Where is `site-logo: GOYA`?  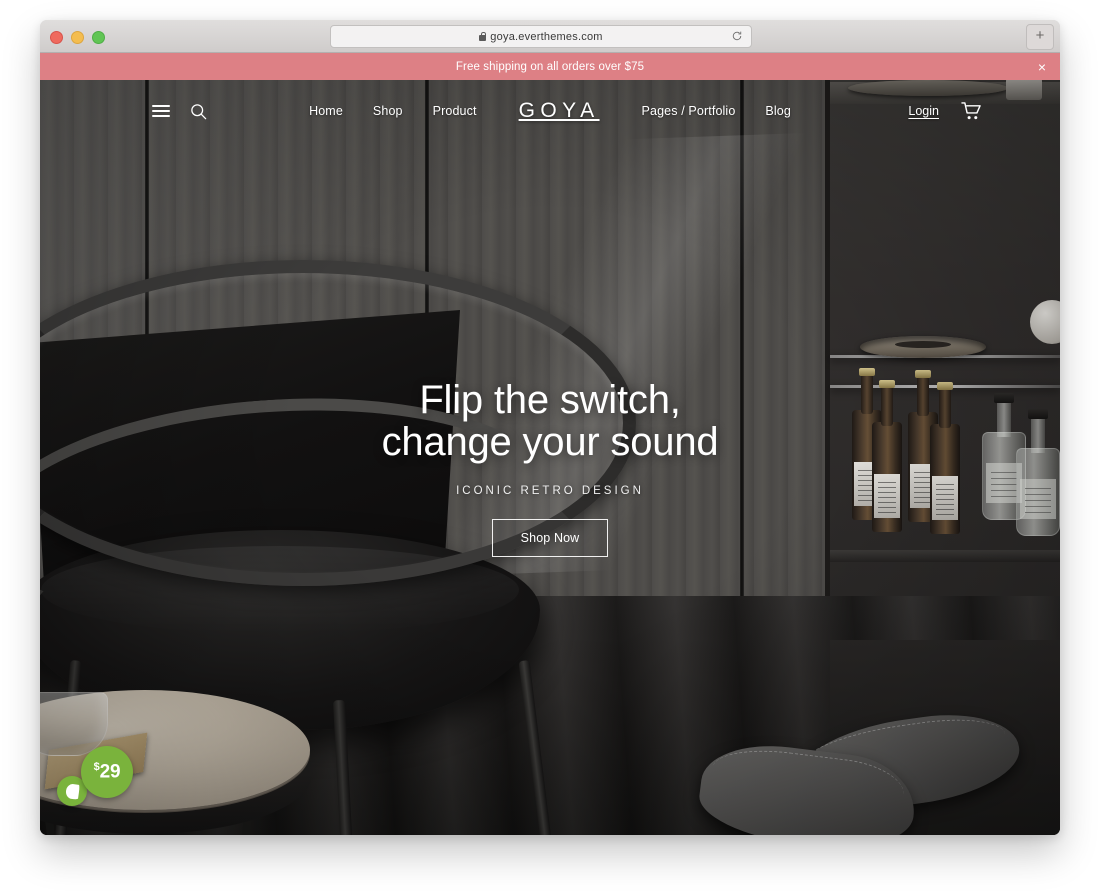 site-logo: GOYA is located at coordinates (559, 111).